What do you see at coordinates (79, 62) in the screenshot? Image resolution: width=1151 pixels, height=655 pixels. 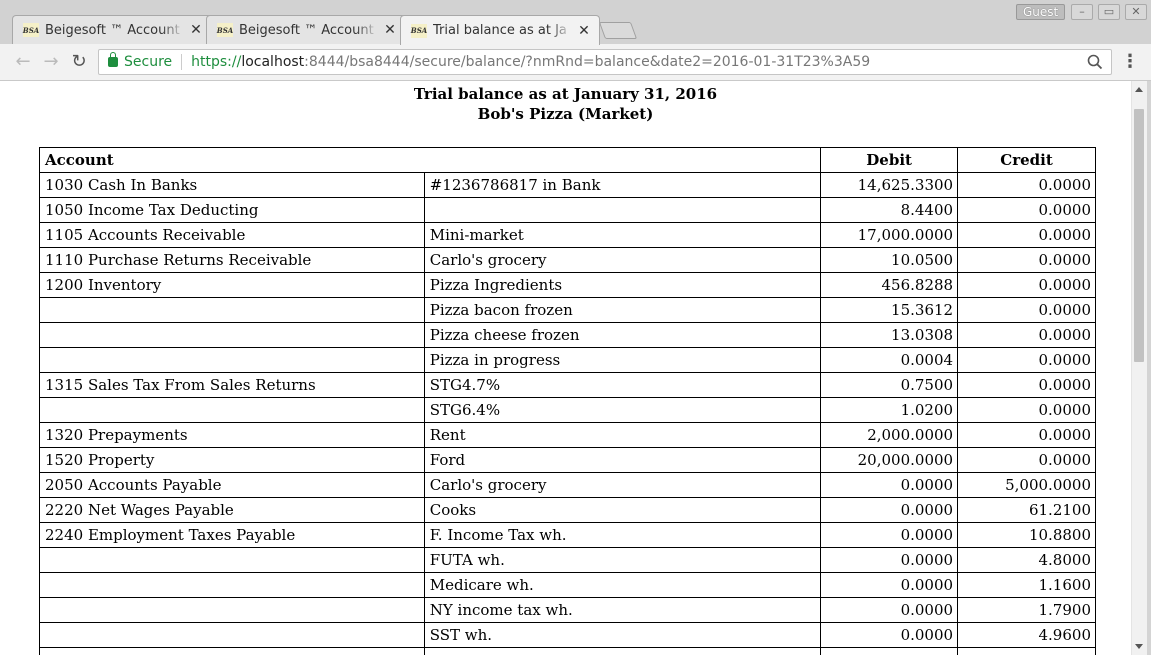 I see `reload-icon: ↻` at bounding box center [79, 62].